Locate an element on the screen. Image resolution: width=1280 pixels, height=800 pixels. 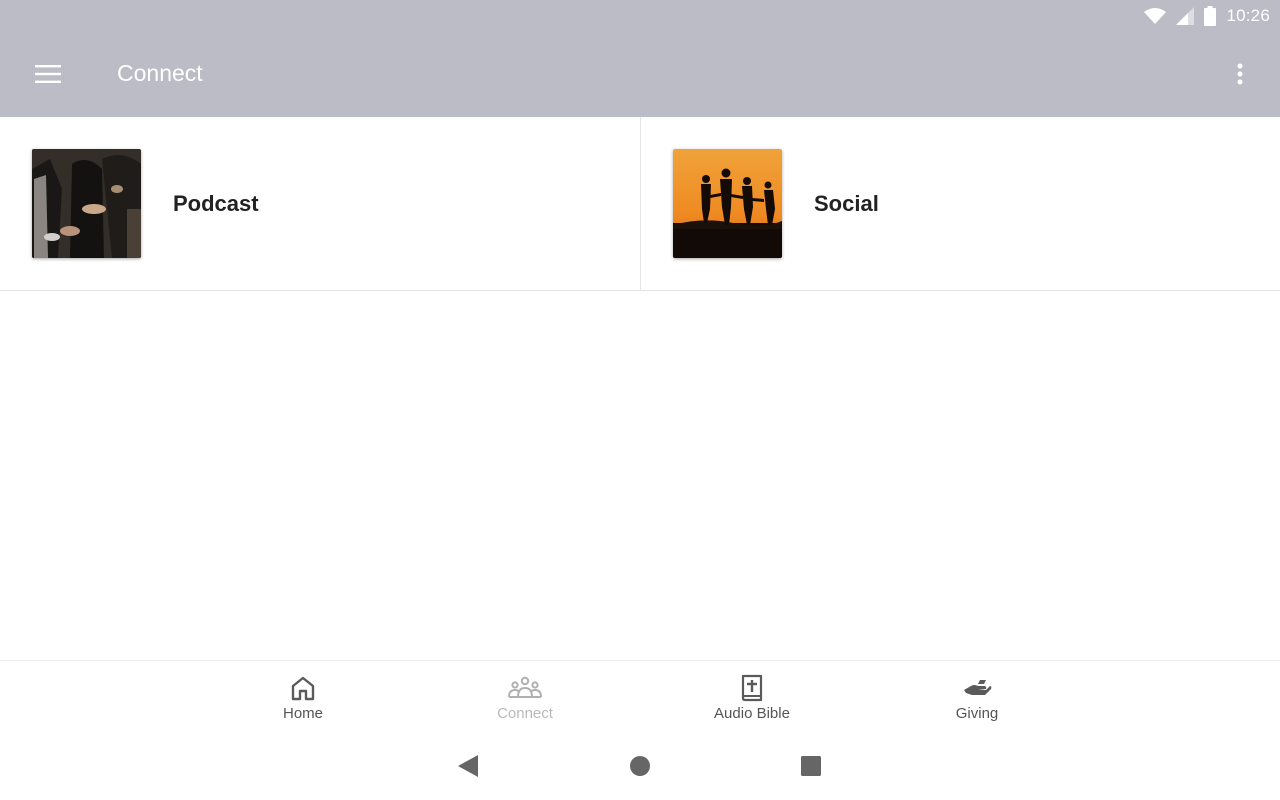
signal-icon is located at coordinates (1185, 16).